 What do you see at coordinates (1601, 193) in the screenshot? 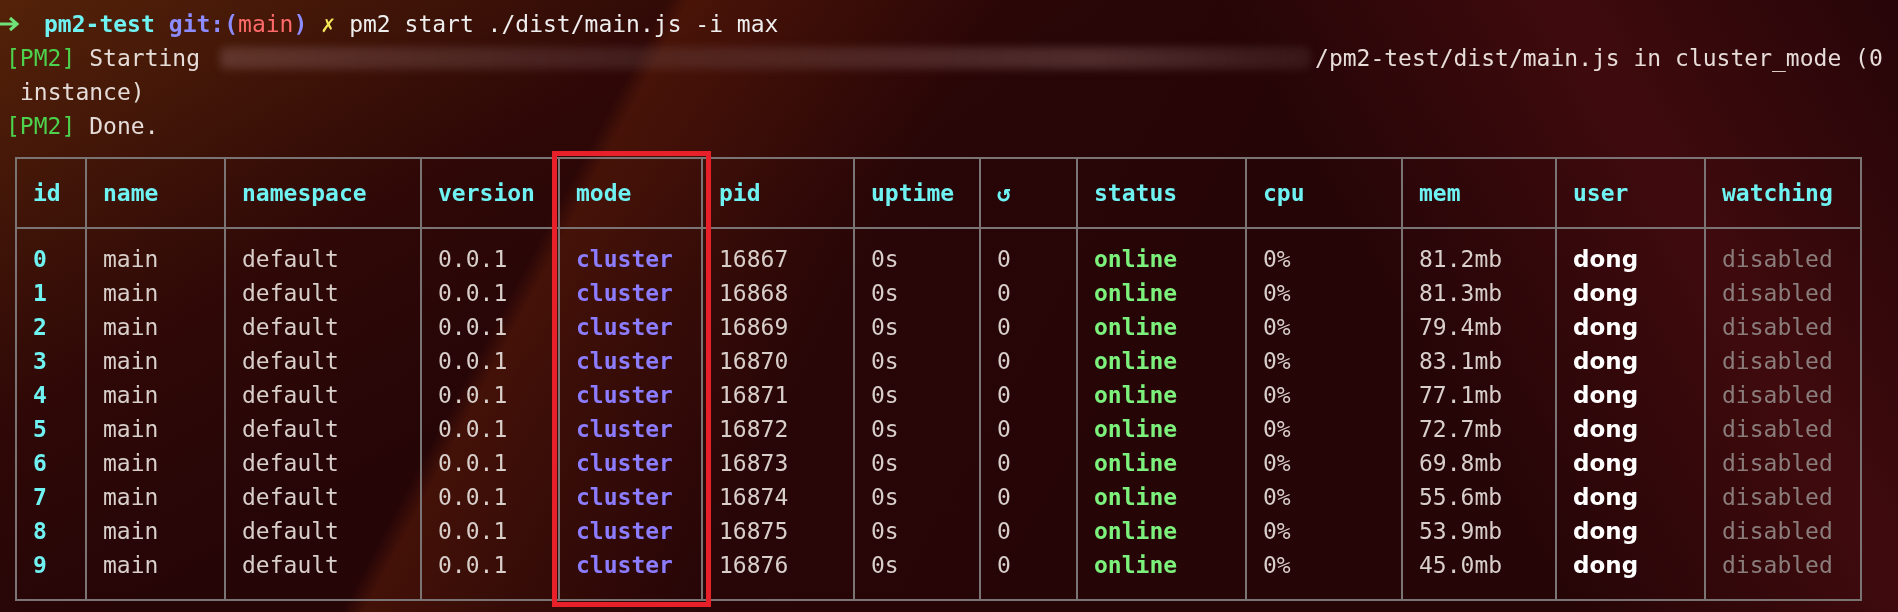
I see `column-header: user` at bounding box center [1601, 193].